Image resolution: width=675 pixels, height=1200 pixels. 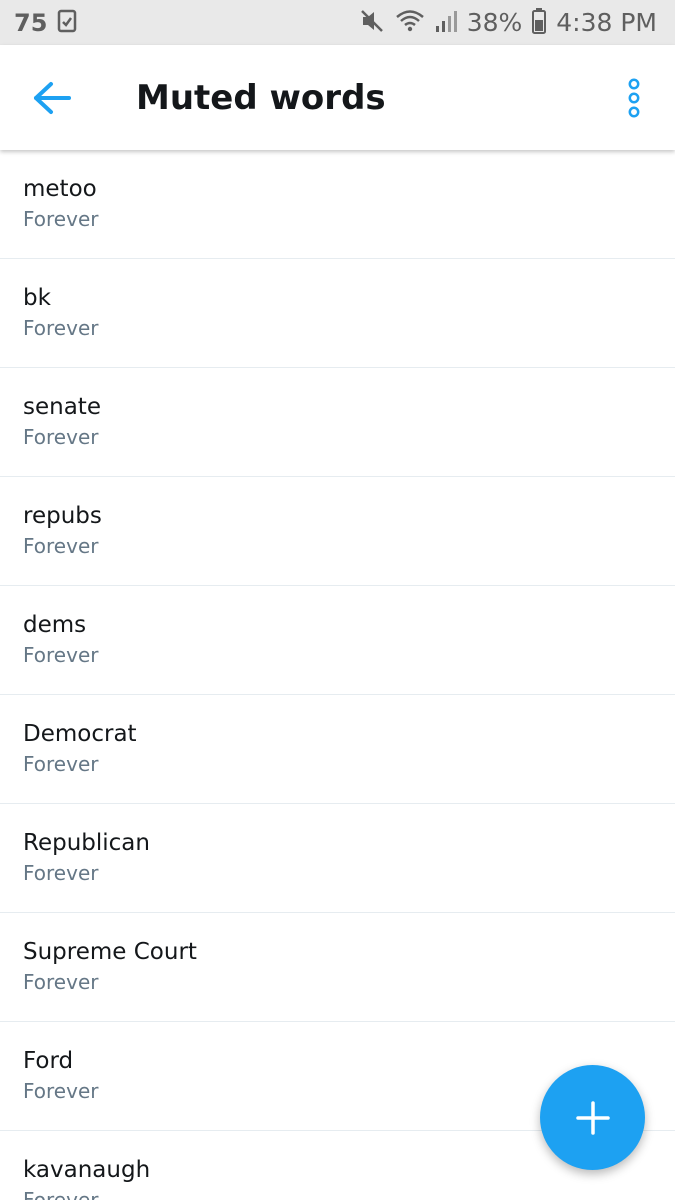 I want to click on muted-word-term: bk, so click(x=37, y=298).